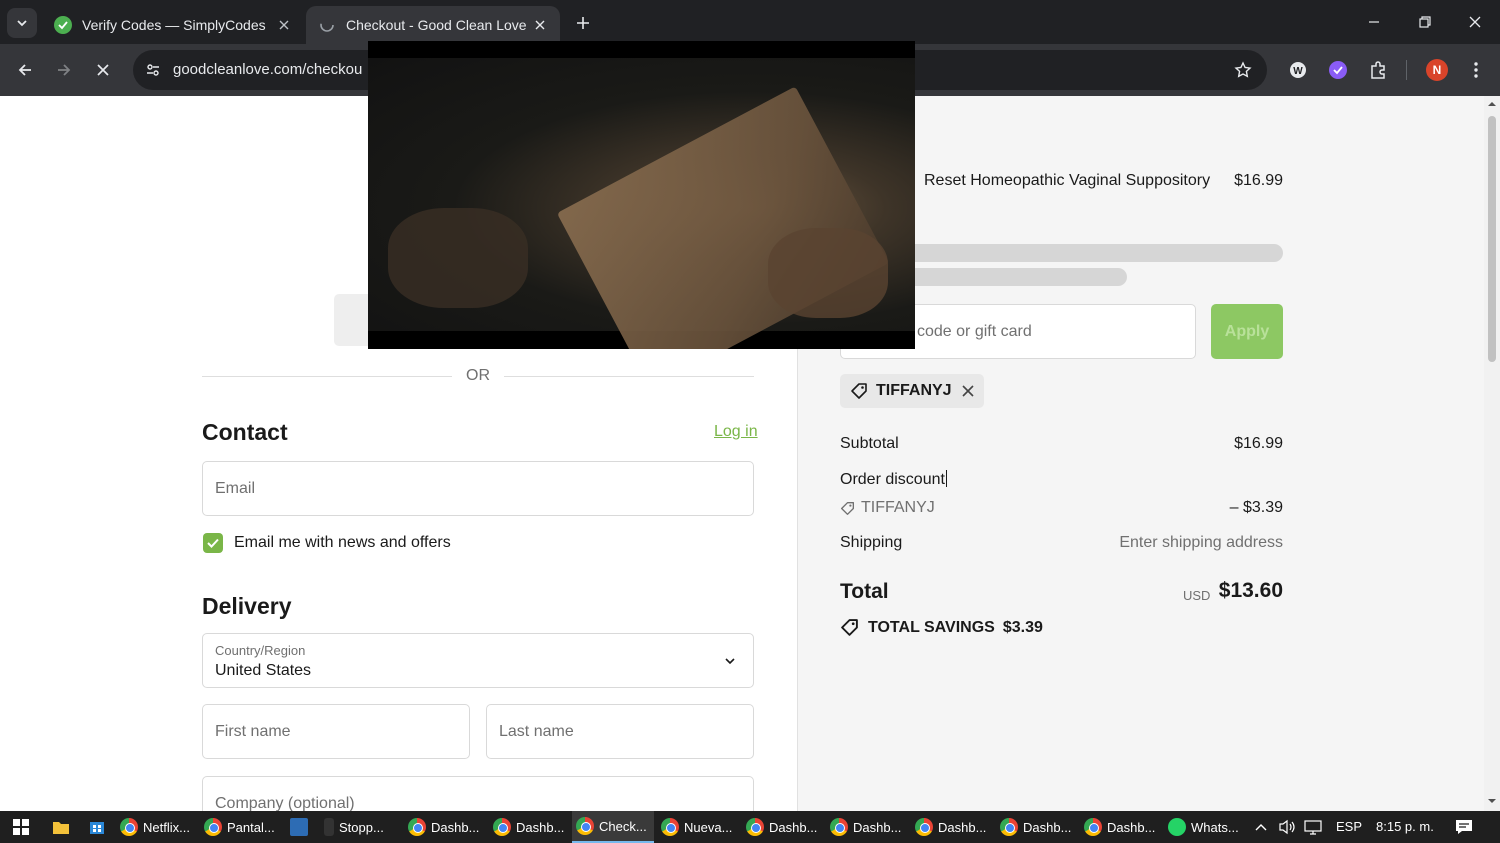  What do you see at coordinates (536, 731) in the screenshot?
I see `last-name-placeholder: Last name` at bounding box center [536, 731].